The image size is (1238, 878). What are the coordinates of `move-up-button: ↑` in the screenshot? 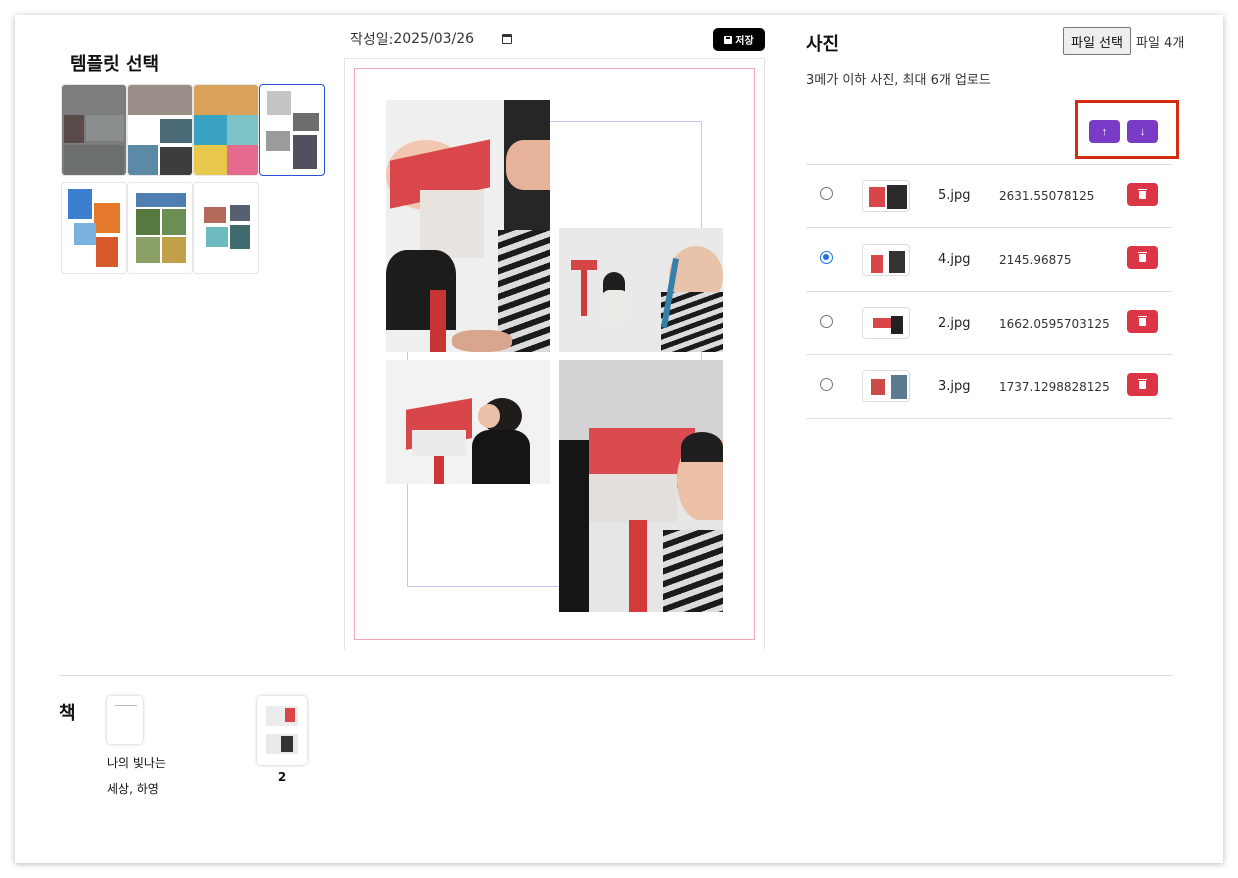 It's located at (1104, 131).